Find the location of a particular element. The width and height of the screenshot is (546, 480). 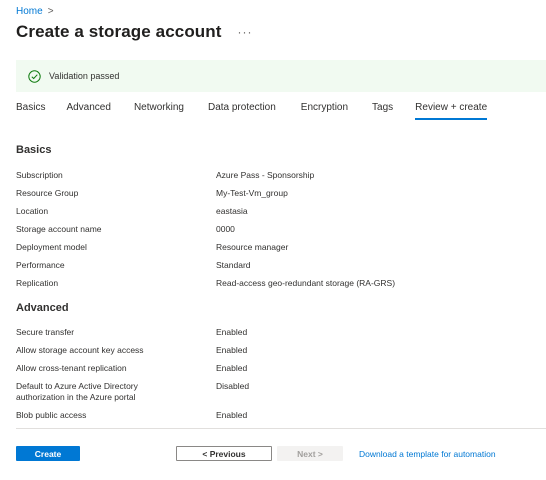

title-row: Create a storage account ··· is located at coordinates (134, 32).